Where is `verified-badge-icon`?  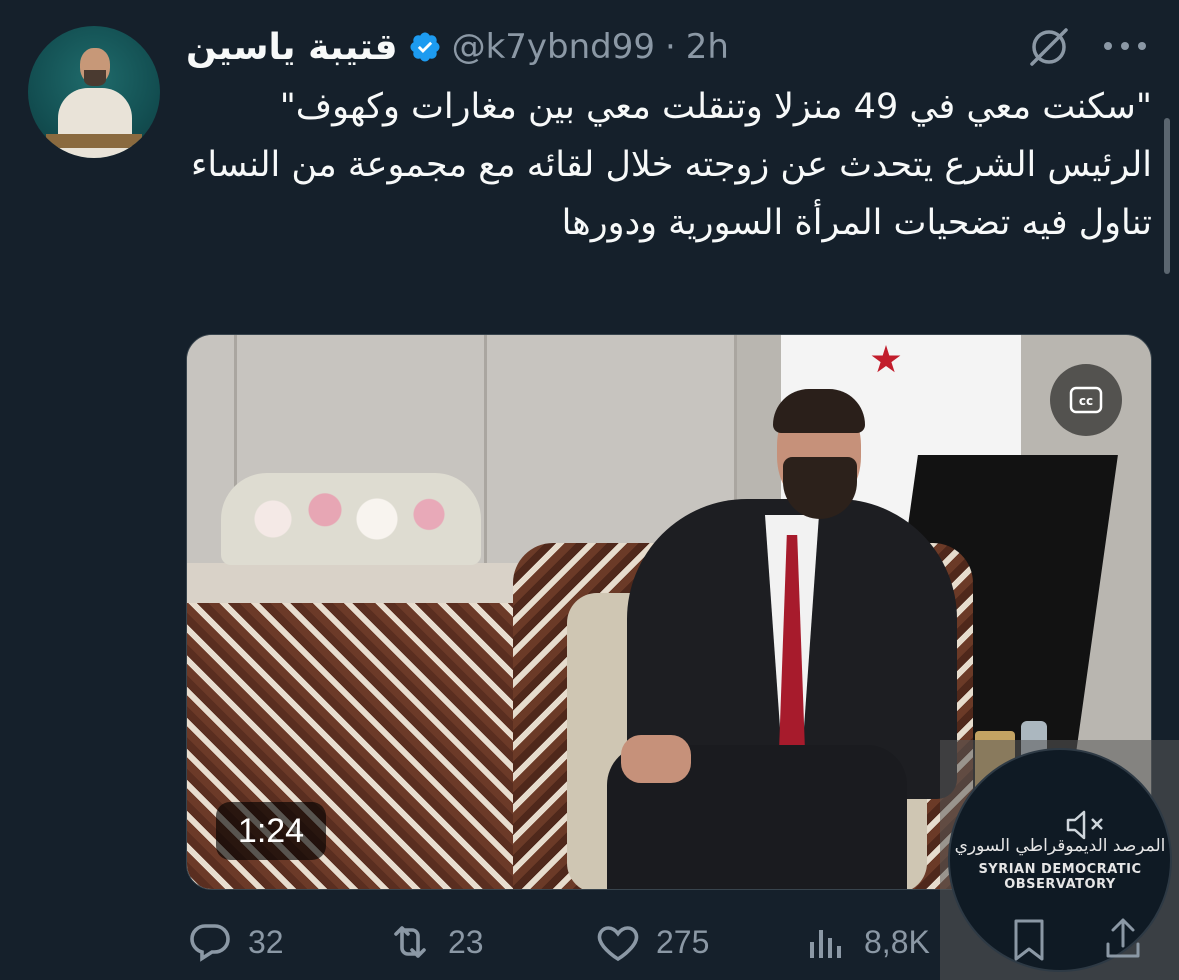 verified-badge-icon is located at coordinates (425, 47).